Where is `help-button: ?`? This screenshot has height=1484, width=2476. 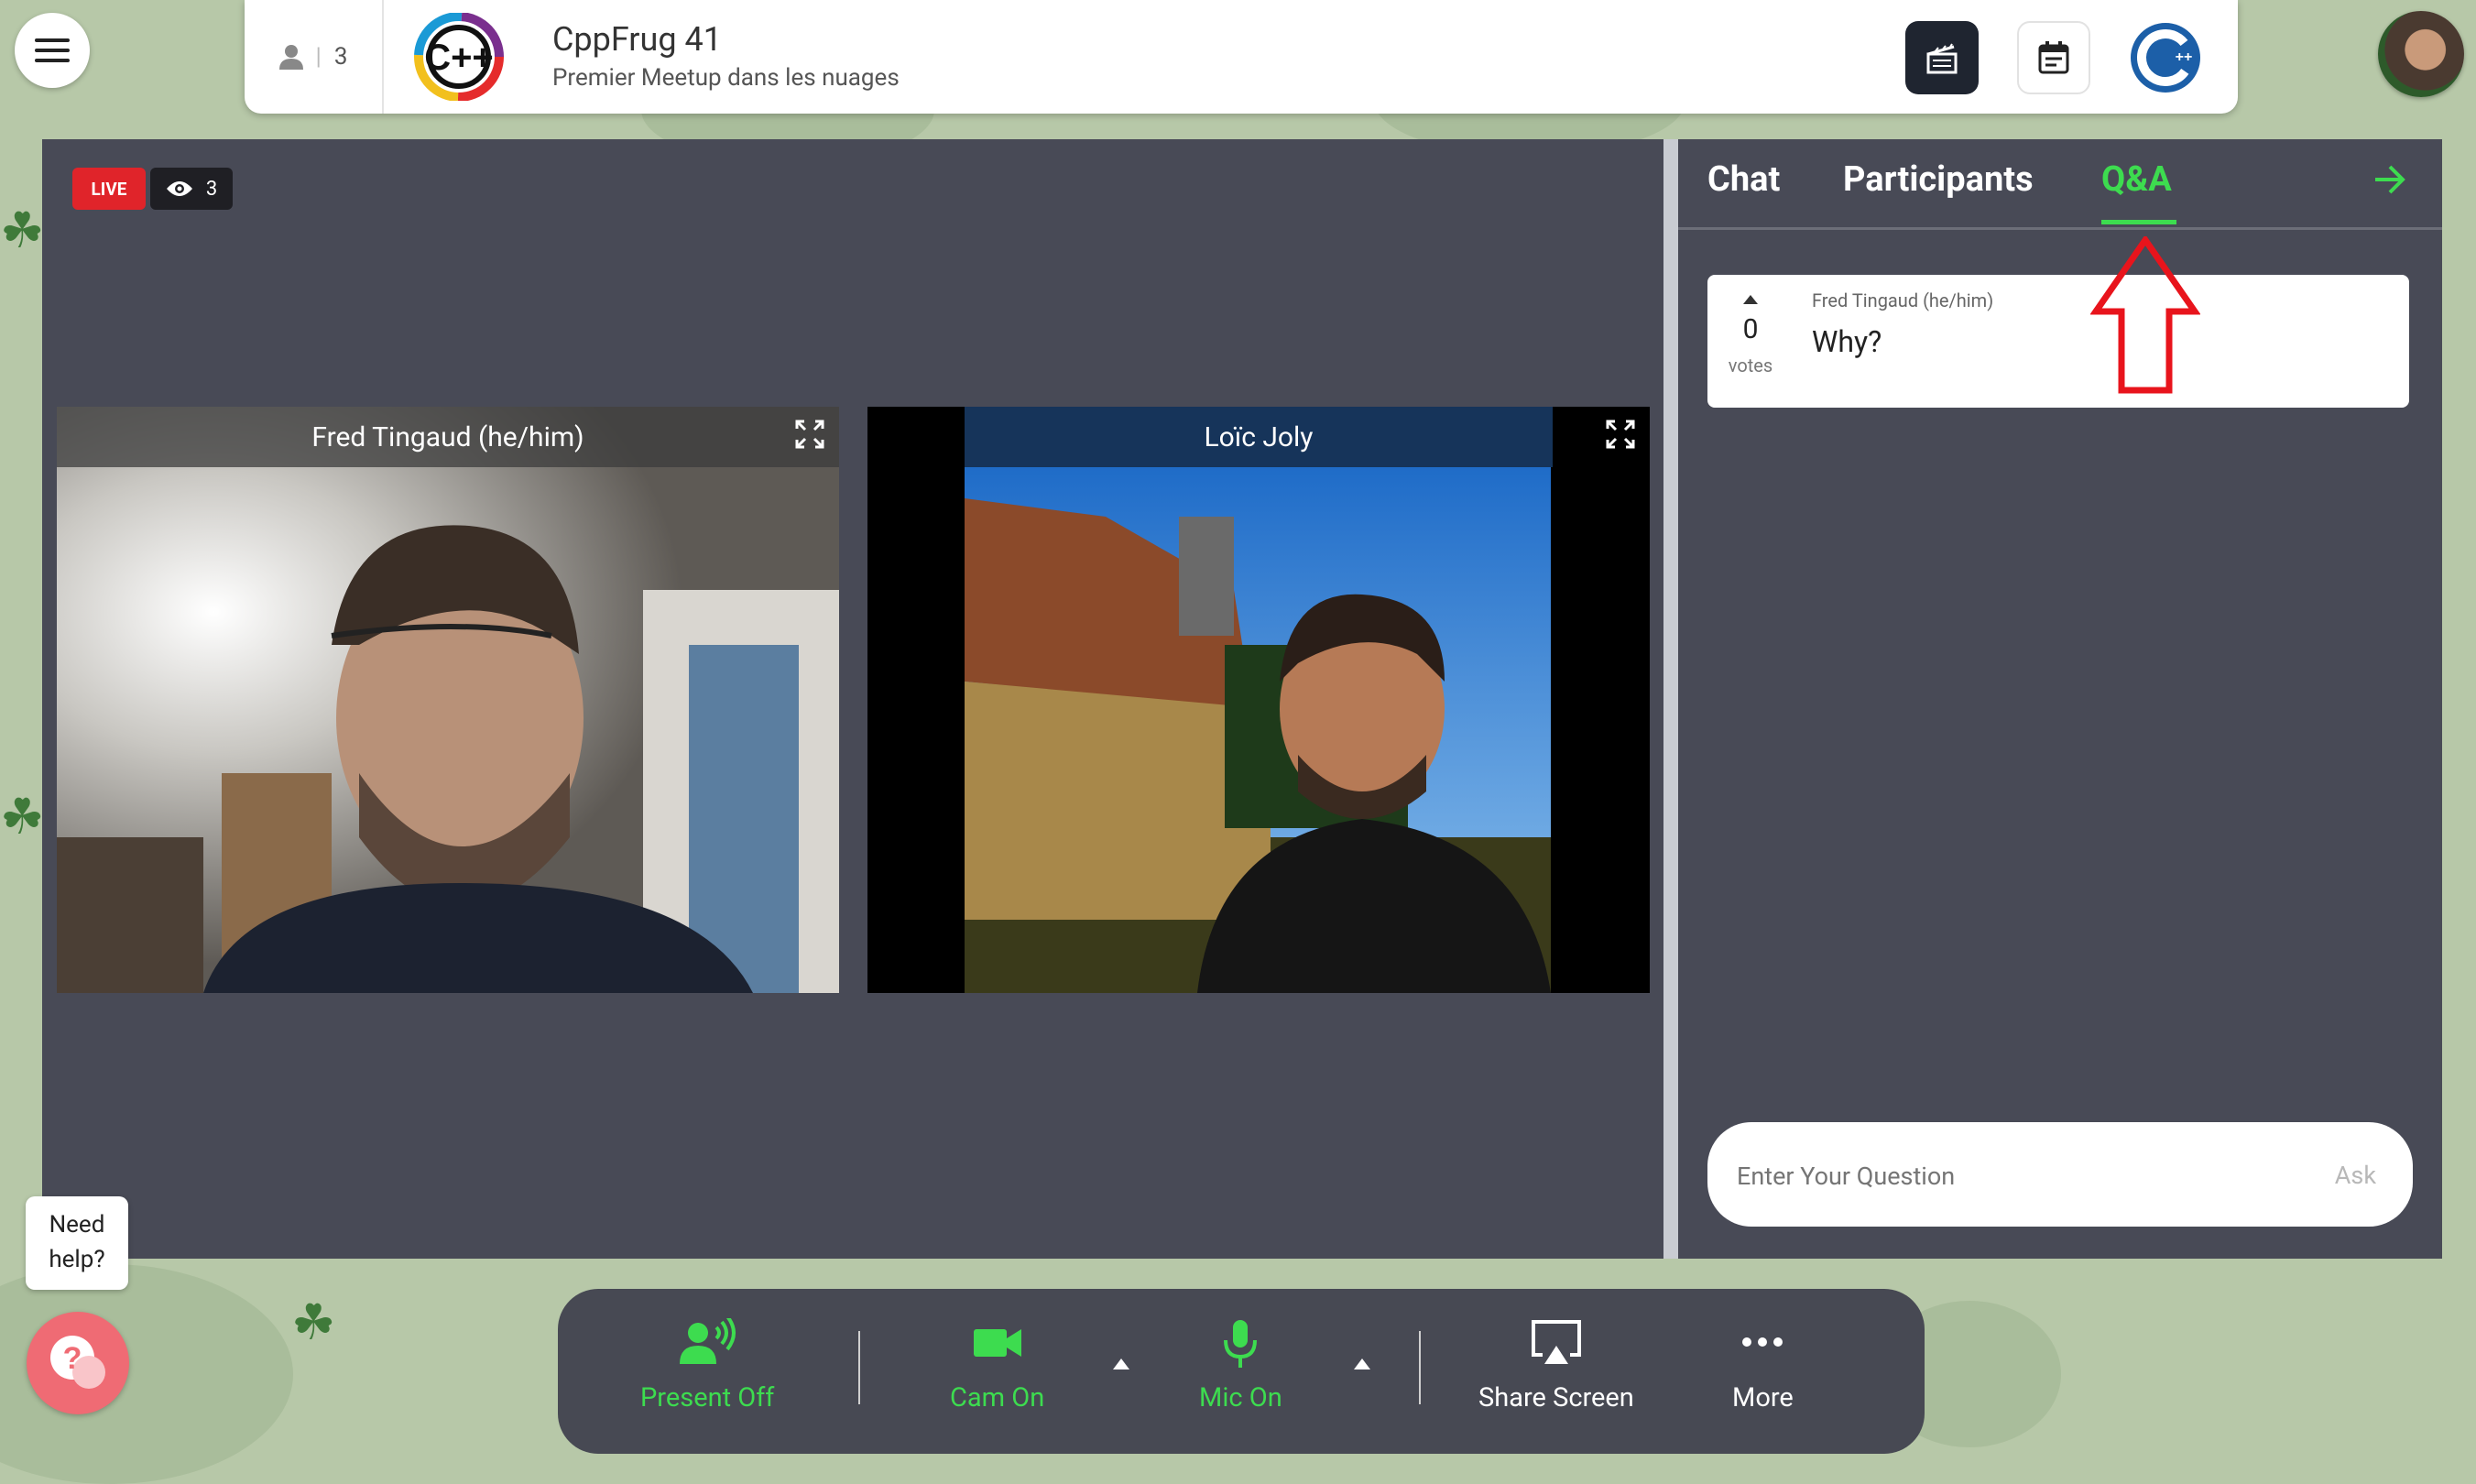
help-button: ? is located at coordinates (78, 1363).